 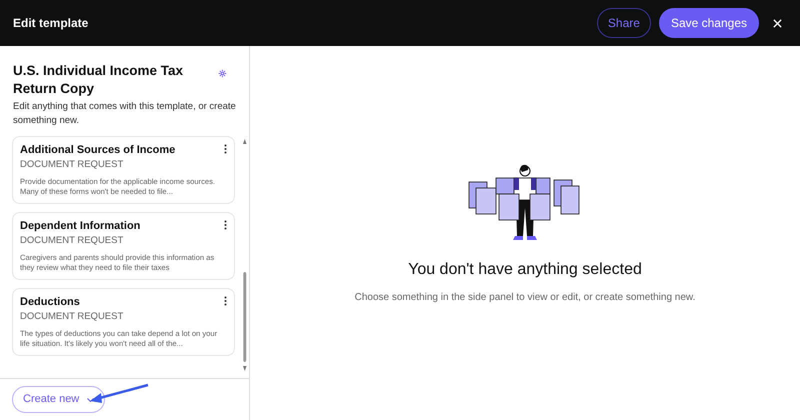 I want to click on card-title: Deductions, so click(x=50, y=302).